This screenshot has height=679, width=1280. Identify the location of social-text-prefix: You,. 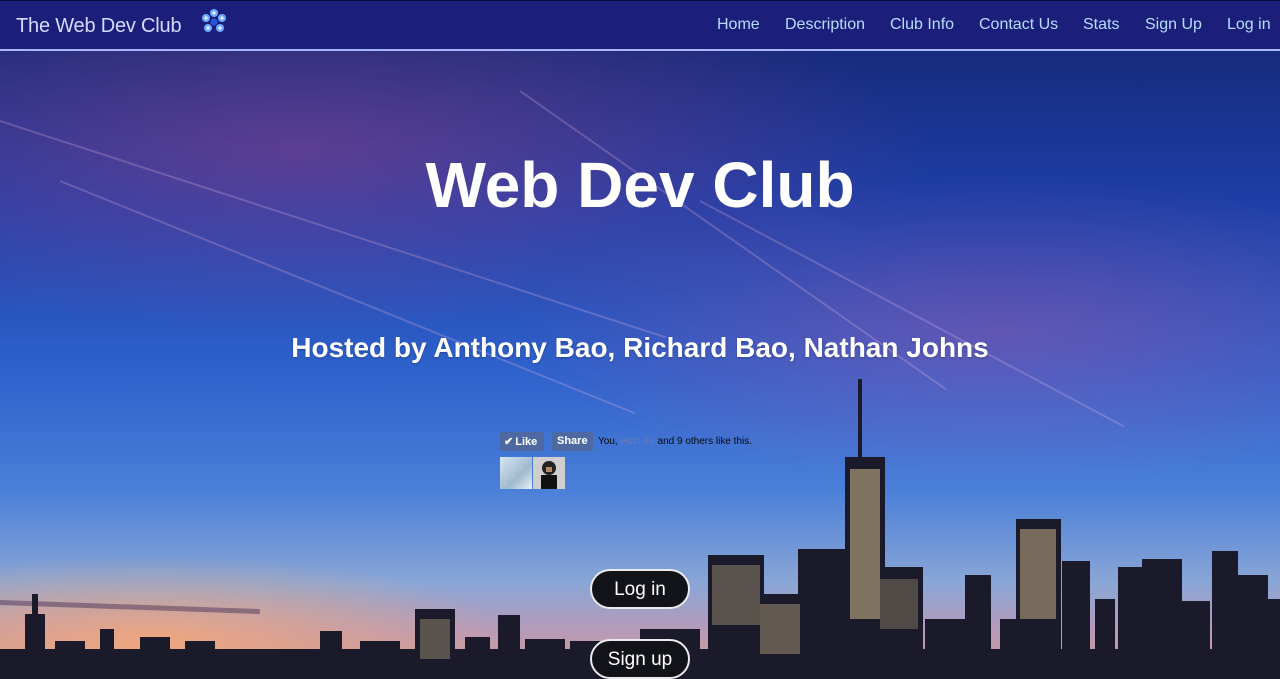
(608, 441).